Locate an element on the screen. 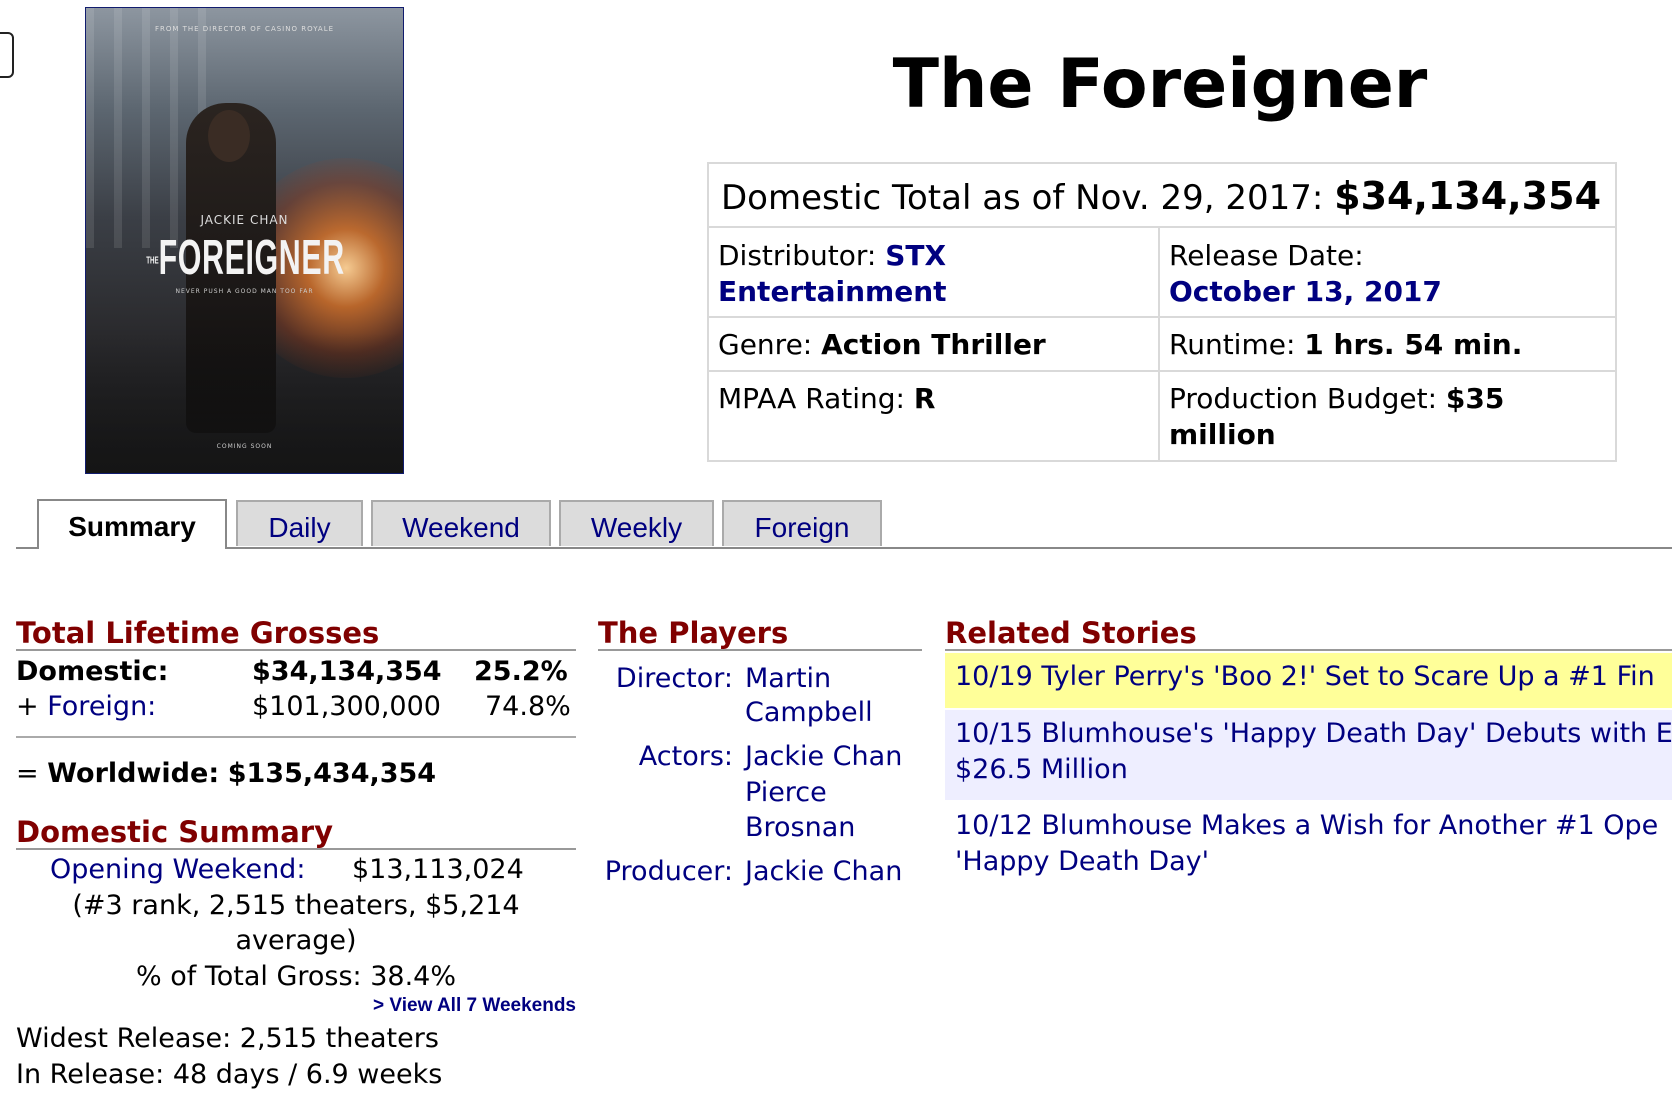 Image resolution: width=1672 pixels, height=1108 pixels. director-name-line1: Martin is located at coordinates (788, 679).